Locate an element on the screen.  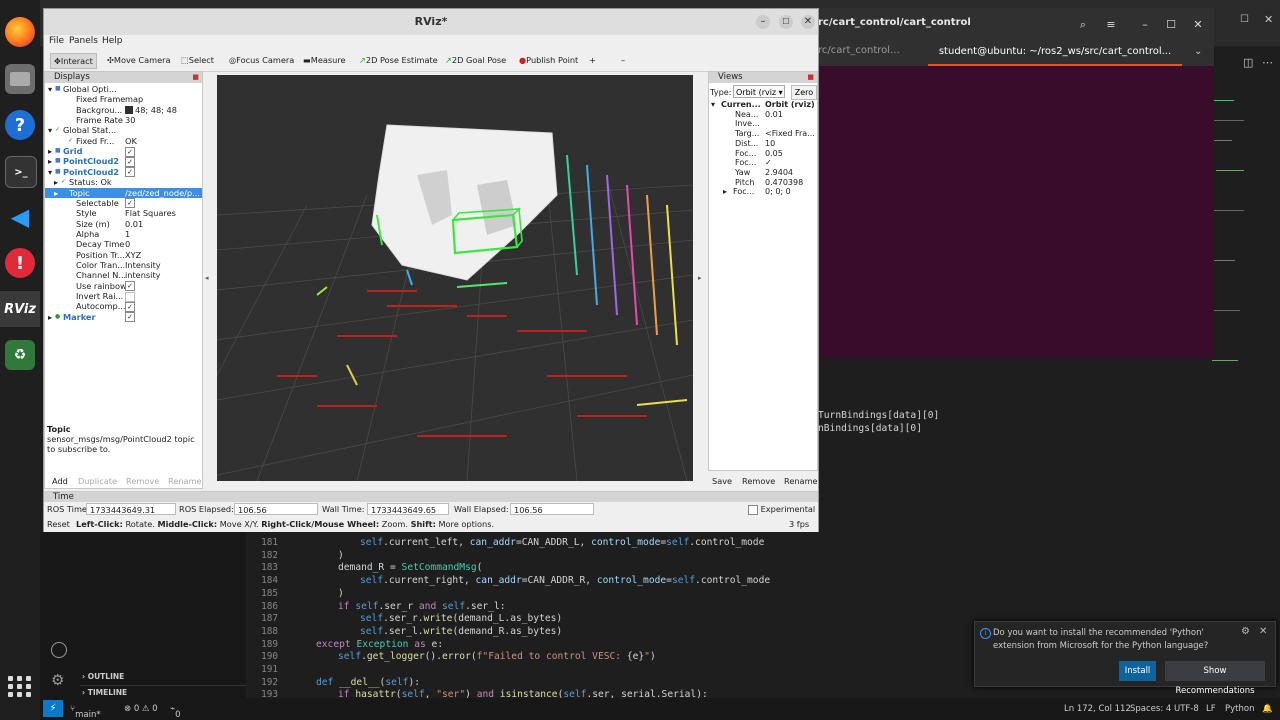
displays-close-icon: ■ is located at coordinates (195, 77).